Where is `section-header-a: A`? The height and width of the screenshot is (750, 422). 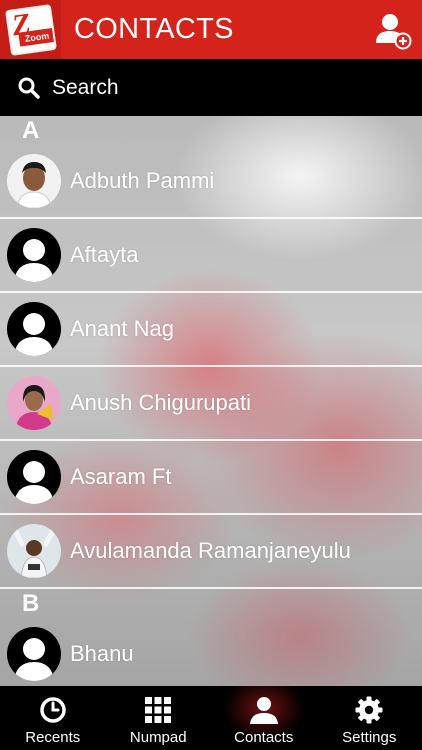 section-header-a: A is located at coordinates (31, 130).